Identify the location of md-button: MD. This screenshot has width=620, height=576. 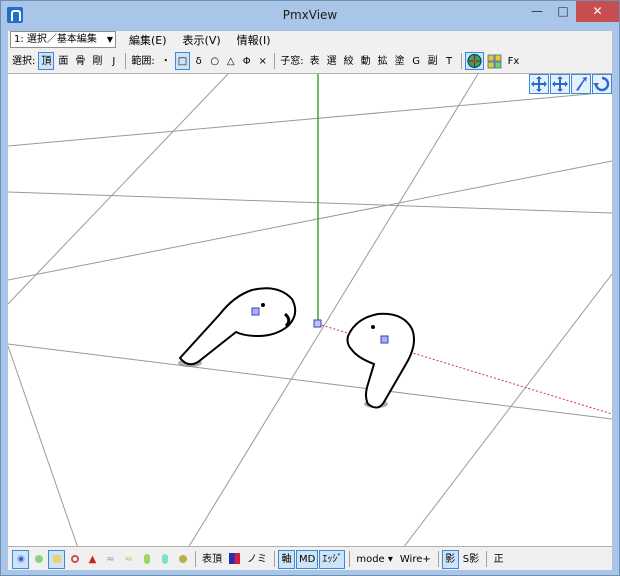
(307, 559).